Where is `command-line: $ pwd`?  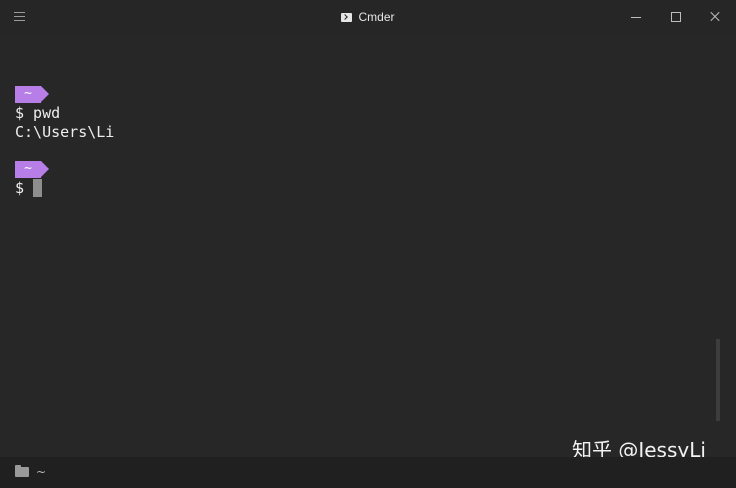
command-line: $ pwd is located at coordinates (38, 113).